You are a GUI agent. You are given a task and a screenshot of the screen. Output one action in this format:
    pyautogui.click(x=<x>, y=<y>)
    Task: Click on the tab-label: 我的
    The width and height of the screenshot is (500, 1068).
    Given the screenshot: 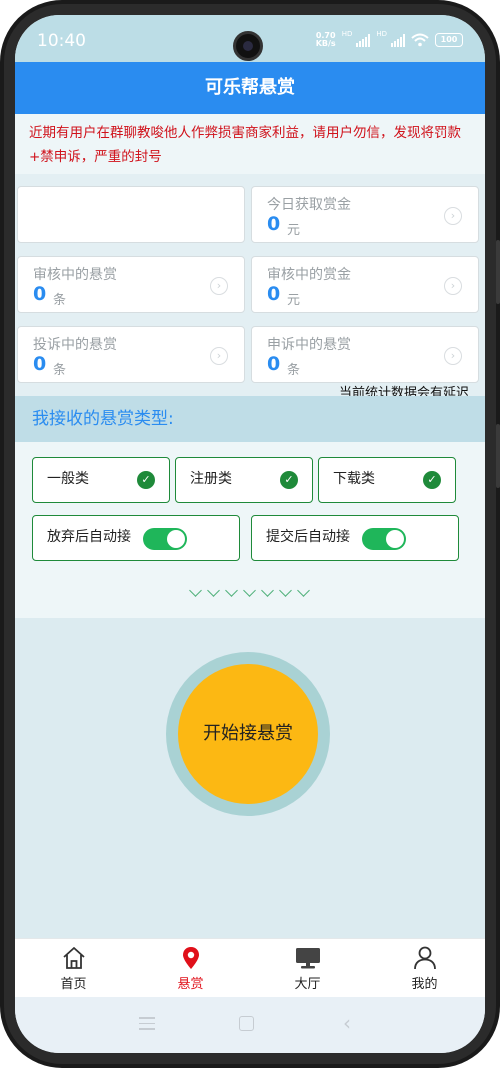 What is the action you would take?
    pyautogui.click(x=424, y=984)
    